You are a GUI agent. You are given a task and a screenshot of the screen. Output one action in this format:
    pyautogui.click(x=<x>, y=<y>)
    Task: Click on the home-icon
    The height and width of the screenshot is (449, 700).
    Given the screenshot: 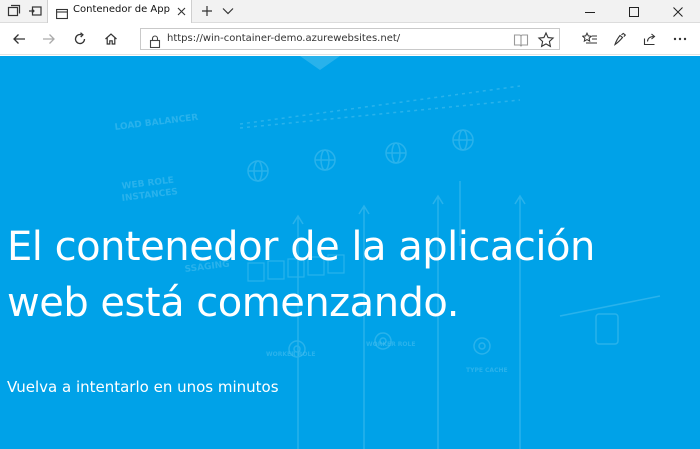 What is the action you would take?
    pyautogui.click(x=111, y=39)
    